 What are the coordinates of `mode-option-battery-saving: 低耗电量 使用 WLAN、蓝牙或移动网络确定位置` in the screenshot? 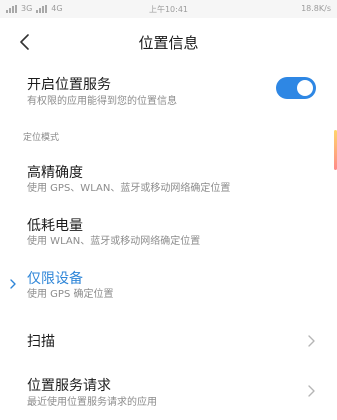 It's located at (168, 231).